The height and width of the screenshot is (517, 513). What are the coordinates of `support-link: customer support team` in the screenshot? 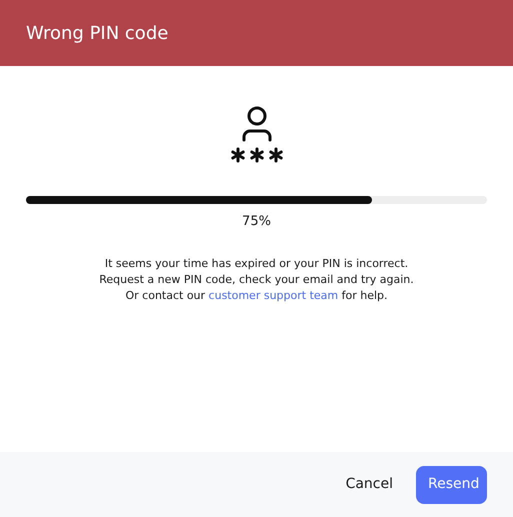 It's located at (273, 295).